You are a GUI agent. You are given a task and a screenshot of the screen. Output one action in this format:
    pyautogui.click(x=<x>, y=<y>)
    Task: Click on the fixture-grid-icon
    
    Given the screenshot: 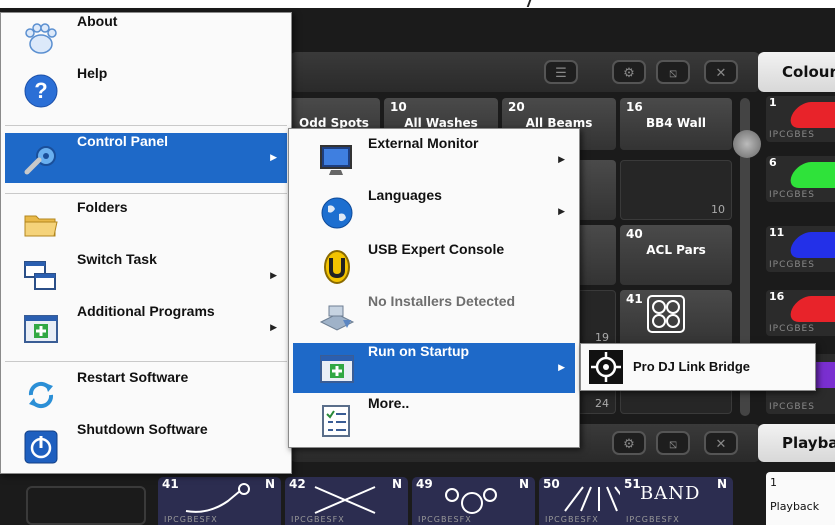 What is the action you would take?
    pyautogui.click(x=666, y=314)
    